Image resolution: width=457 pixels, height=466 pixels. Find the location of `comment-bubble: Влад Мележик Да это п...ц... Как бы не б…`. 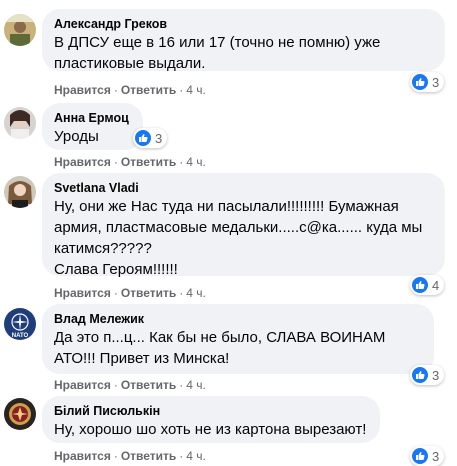

comment-bubble: Влад Мележик Да это п...ц... Как бы не б… is located at coordinates (238, 339).